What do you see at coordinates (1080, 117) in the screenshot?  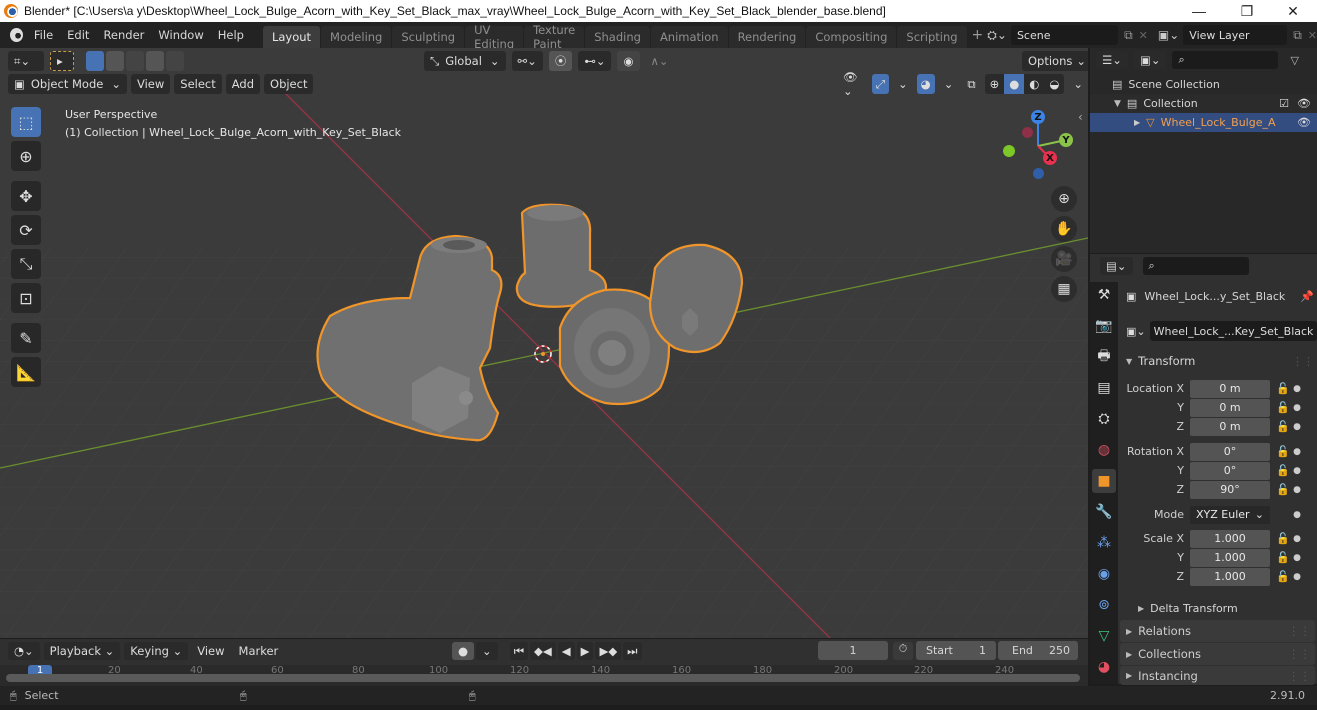 I see `sidebar-toggle-icon: ‹` at bounding box center [1080, 117].